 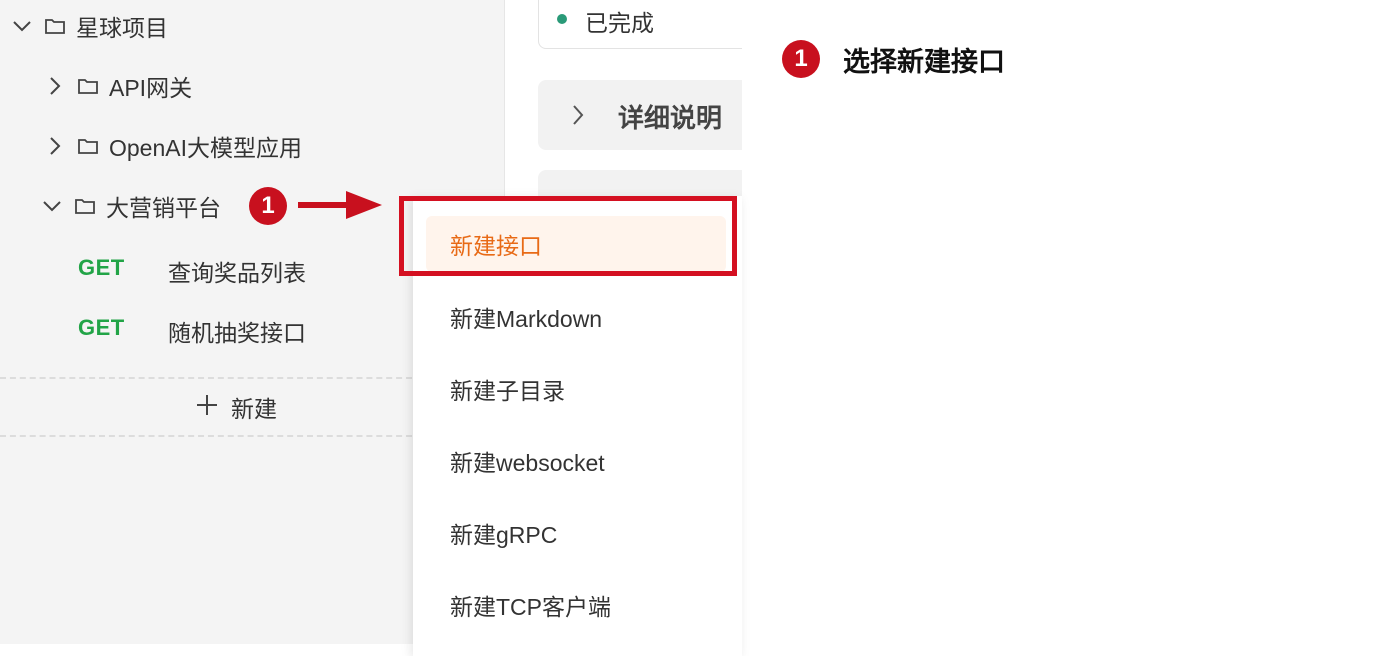 I want to click on plus-icon, so click(x=207, y=407).